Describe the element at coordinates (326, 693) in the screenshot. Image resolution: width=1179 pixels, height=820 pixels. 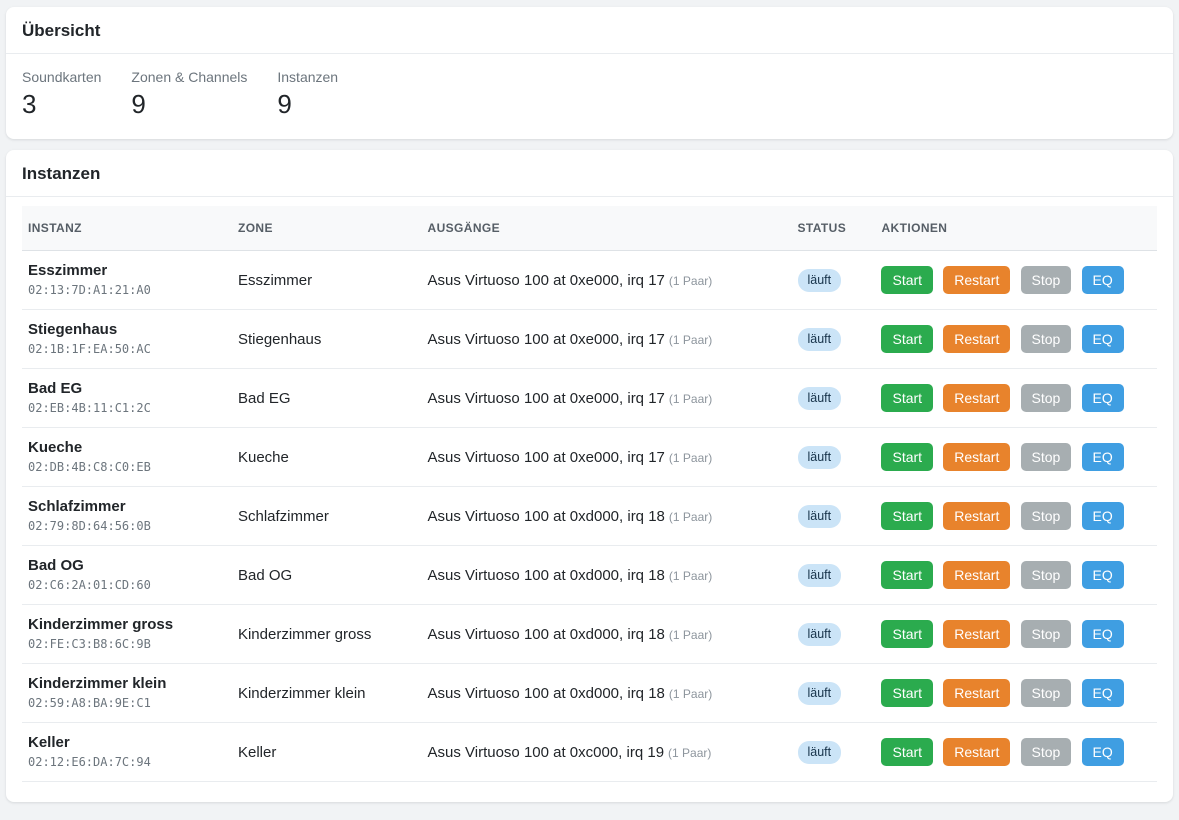
I see `instance-zone: Kinderzimmer klein` at that location.